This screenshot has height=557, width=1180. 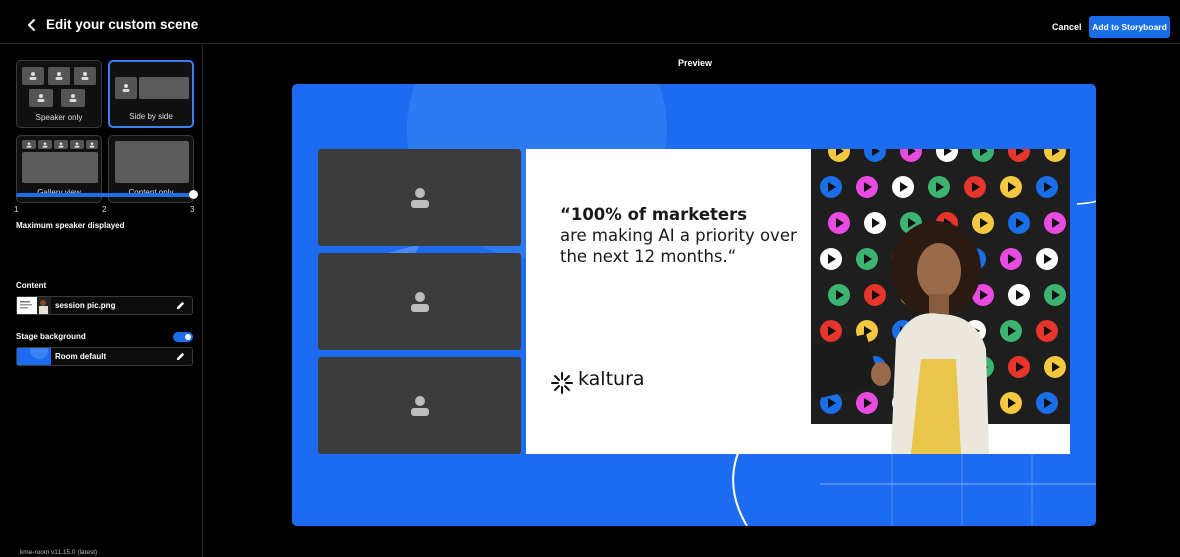 I want to click on chevron-left-icon, so click(x=32, y=25).